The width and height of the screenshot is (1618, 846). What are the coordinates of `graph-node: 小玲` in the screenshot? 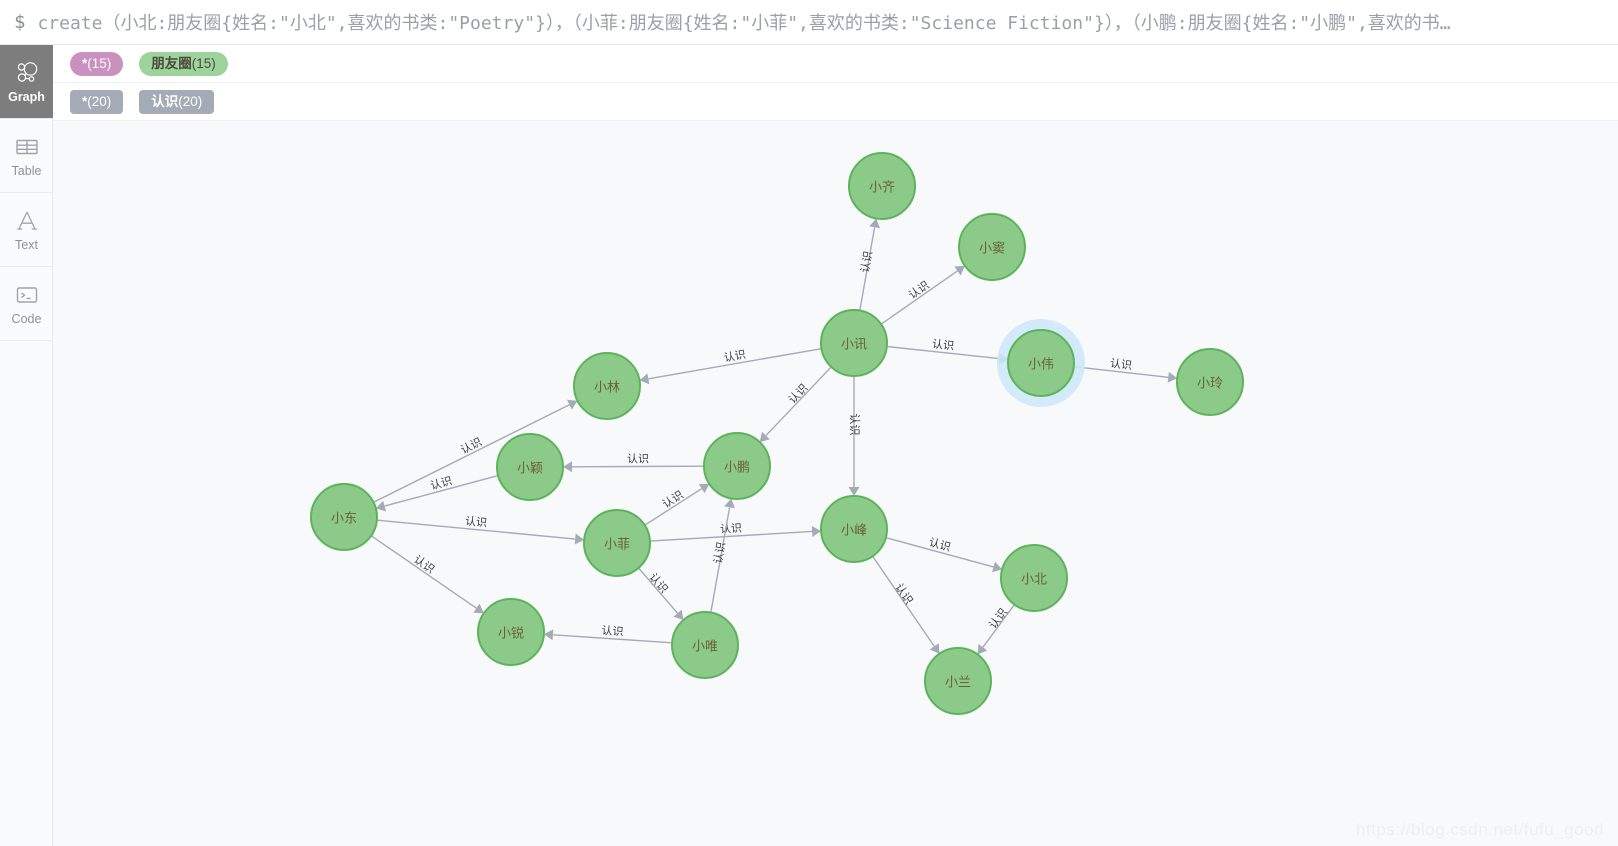 It's located at (1210, 382).